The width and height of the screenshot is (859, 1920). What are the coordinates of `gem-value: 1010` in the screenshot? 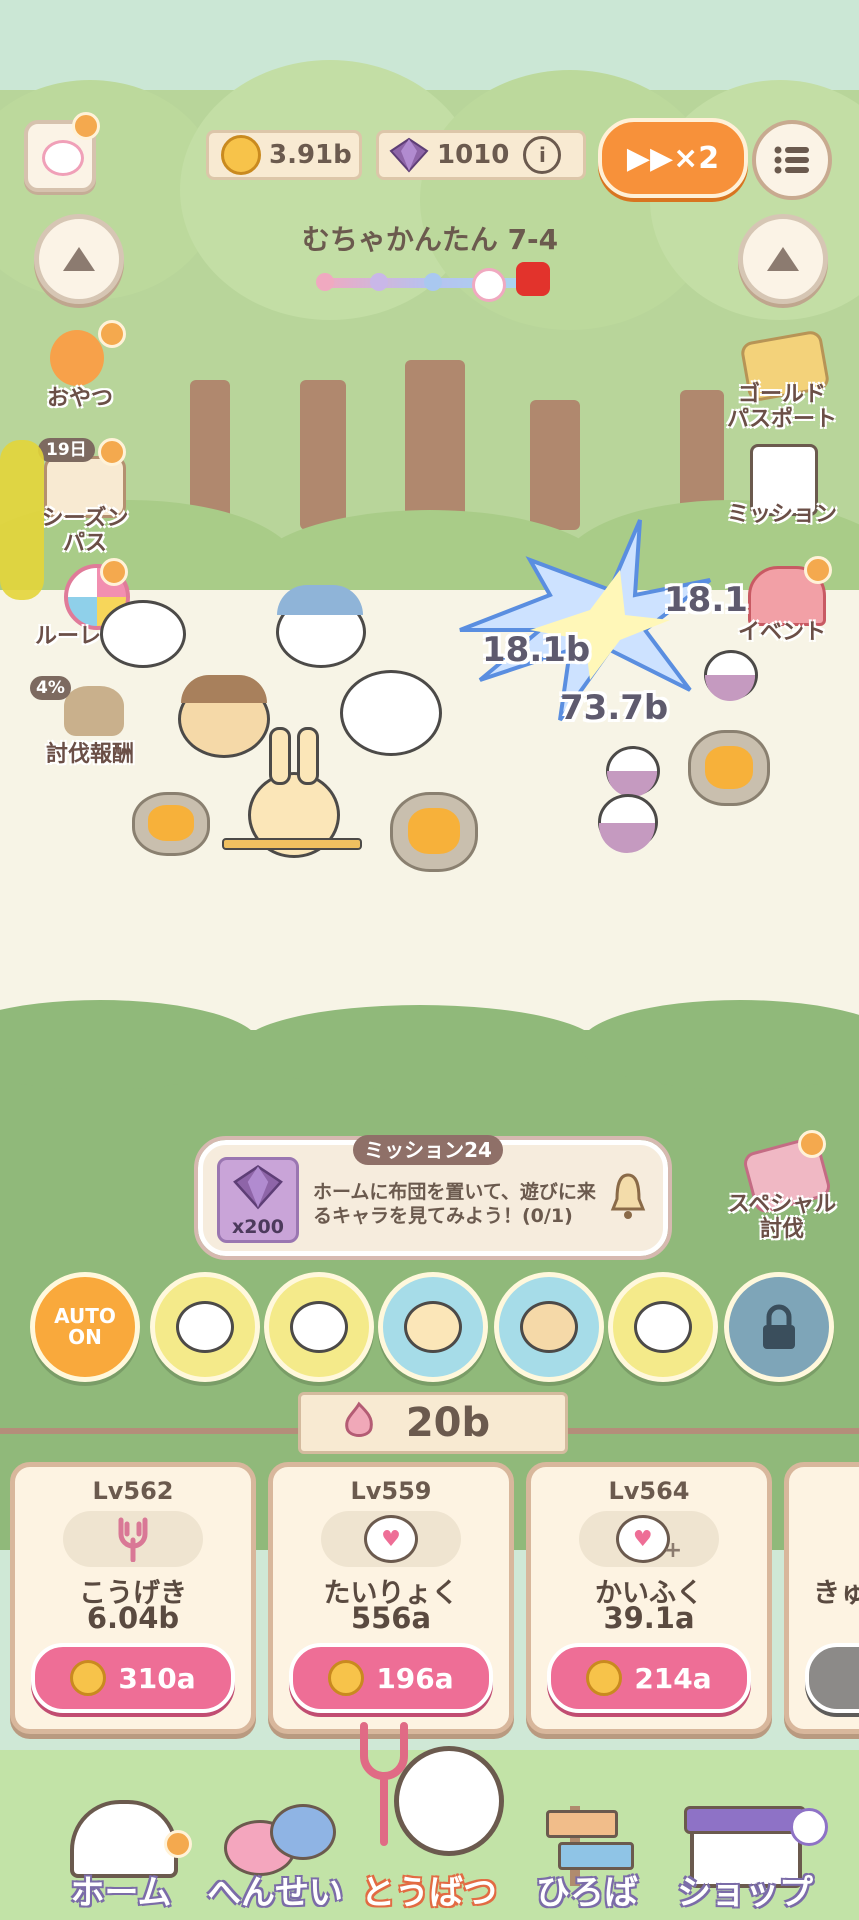 It's located at (473, 155).